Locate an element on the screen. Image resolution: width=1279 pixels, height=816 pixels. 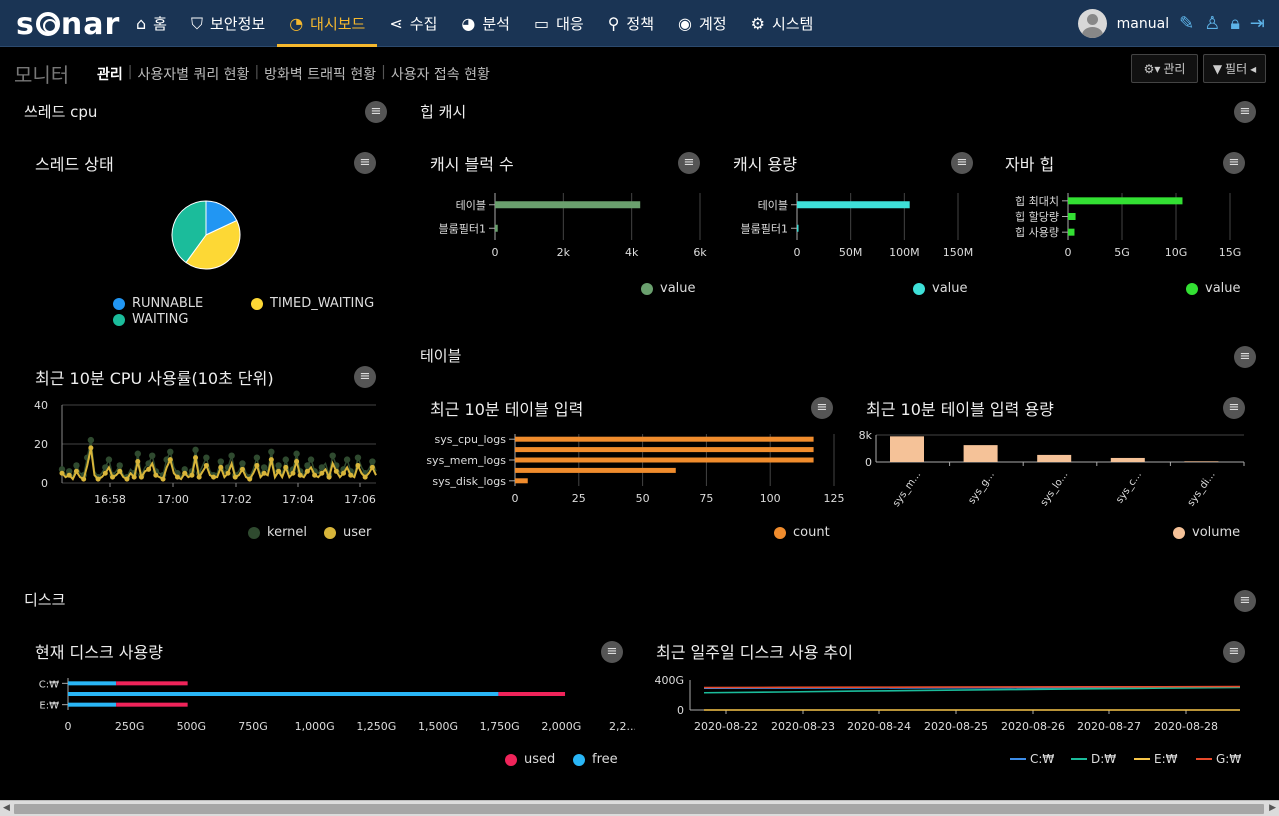
legend-volume: volume is located at coordinates (1206, 532).